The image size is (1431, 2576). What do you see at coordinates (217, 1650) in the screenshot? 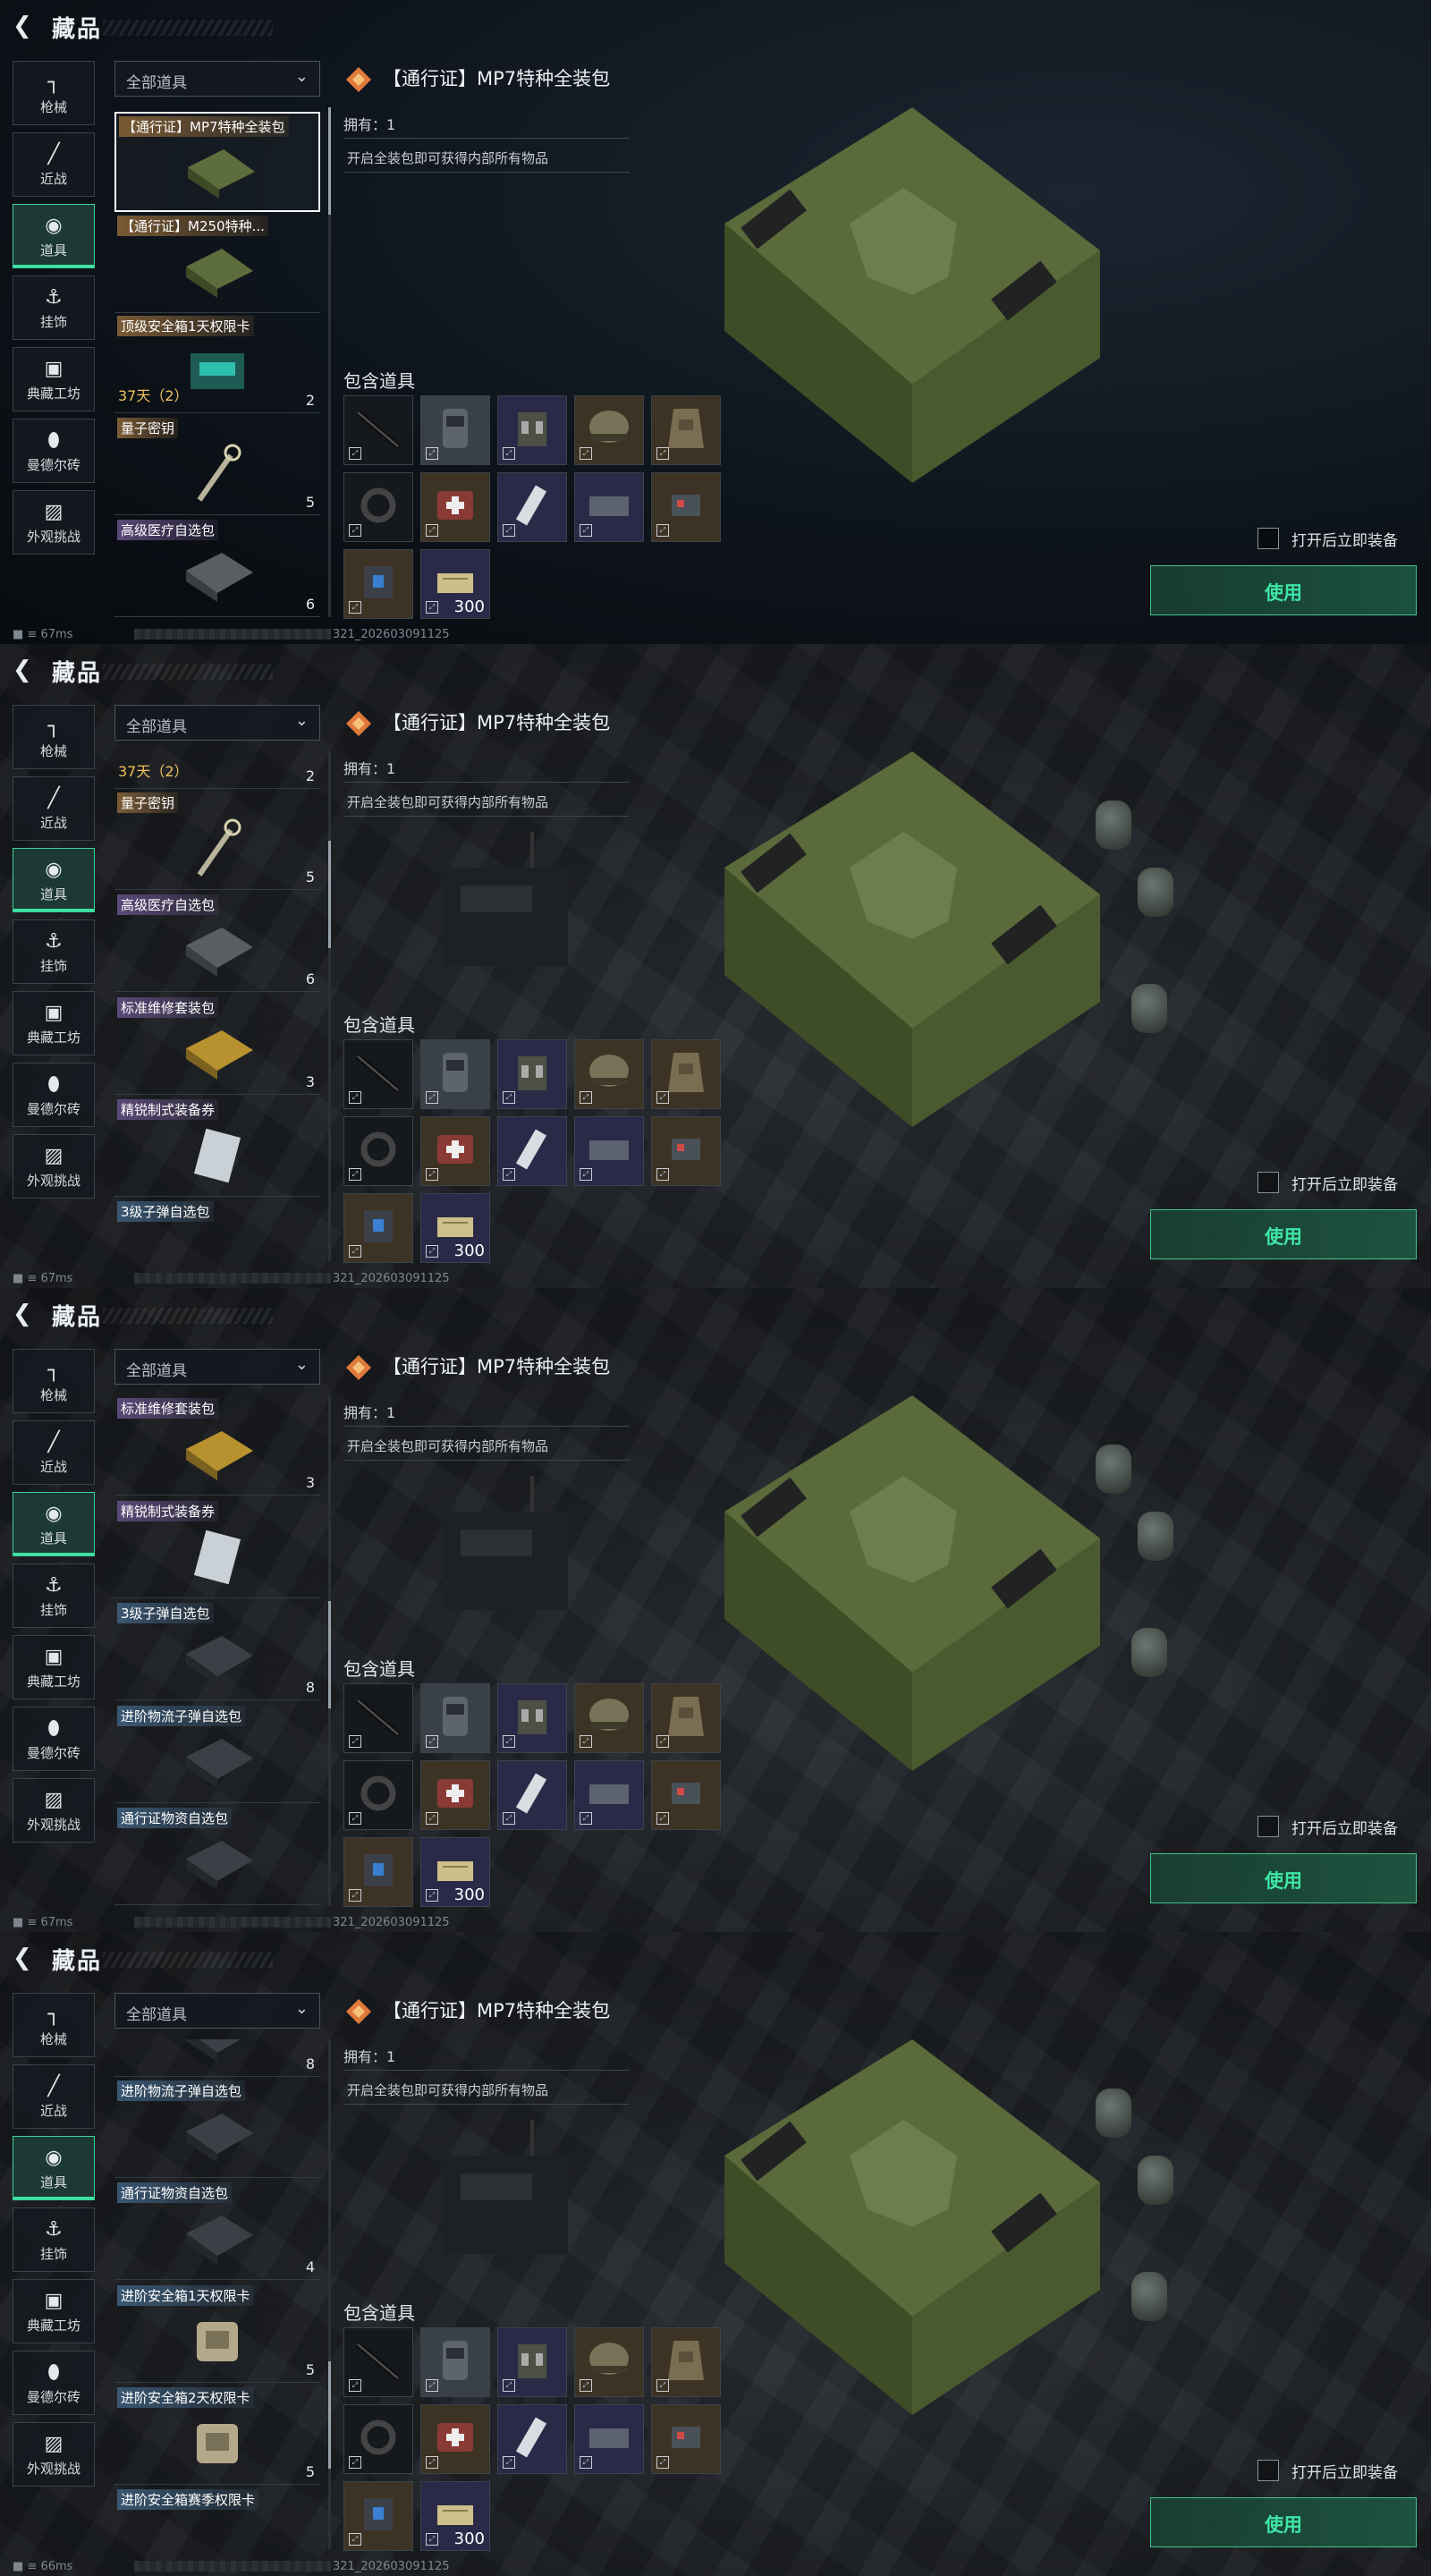
I see `list-item: 3级子弹自选包 8` at bounding box center [217, 1650].